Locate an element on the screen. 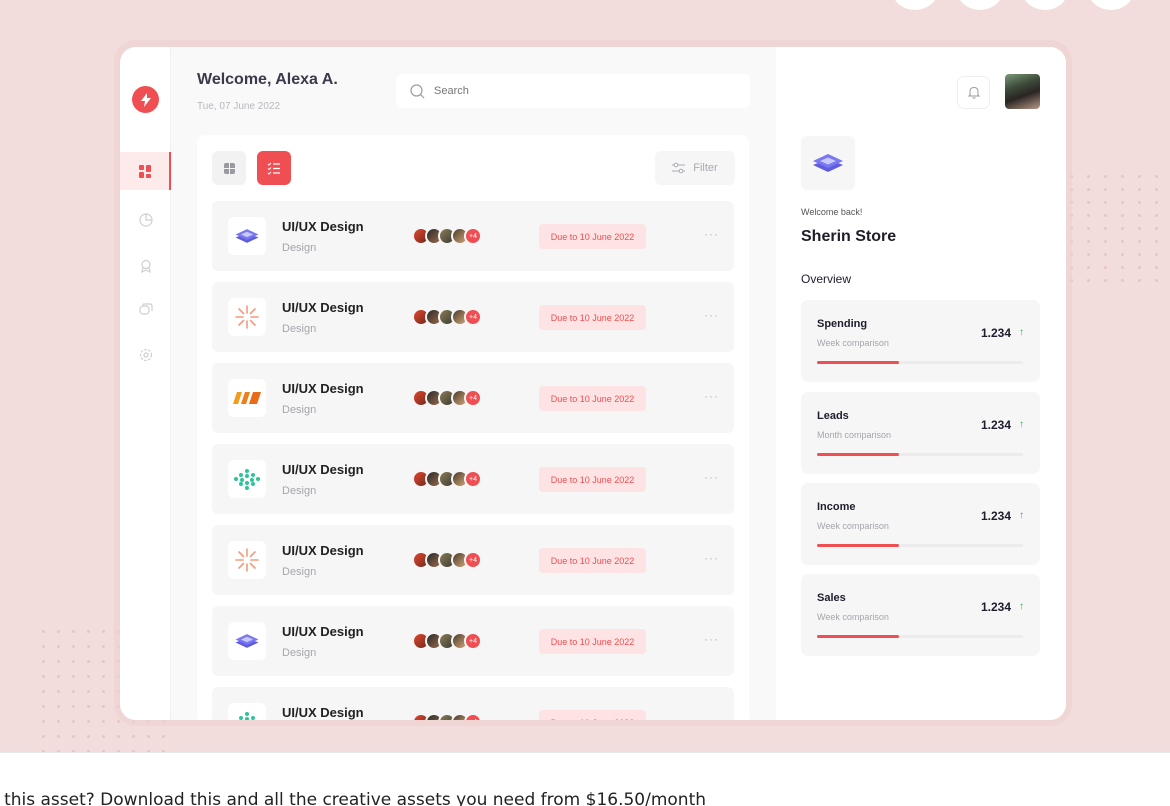 This screenshot has height=806, width=1170. dot-pattern is located at coordinates (1120, 228).